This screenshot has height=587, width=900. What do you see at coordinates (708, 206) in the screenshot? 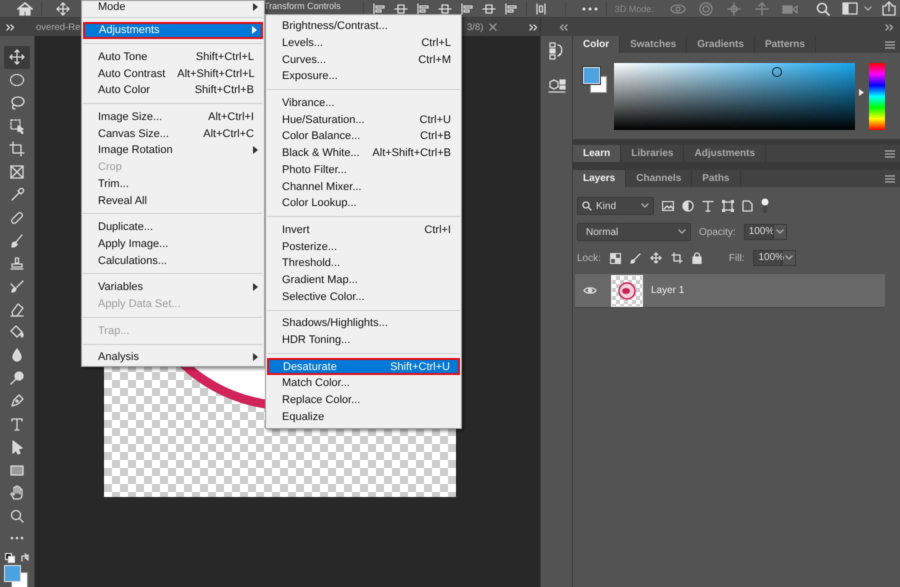
I see `text-filter-icon` at bounding box center [708, 206].